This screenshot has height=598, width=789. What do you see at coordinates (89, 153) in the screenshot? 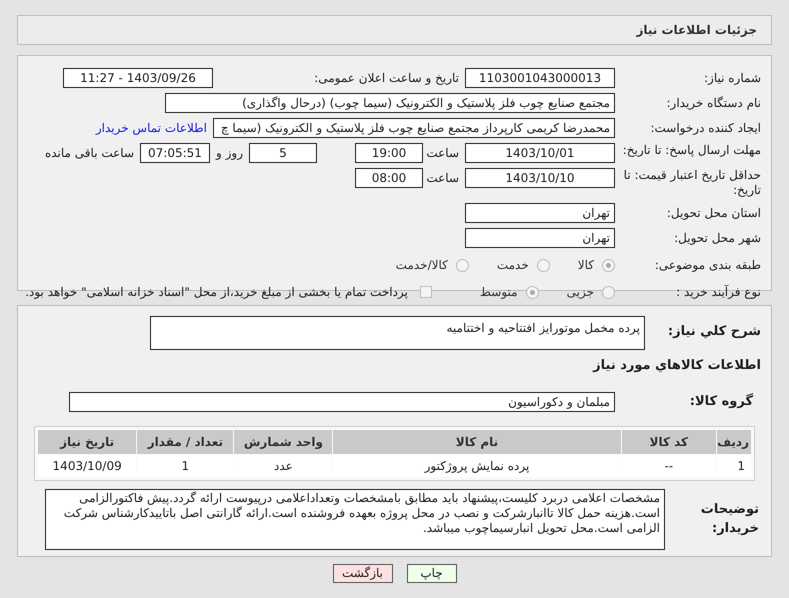
I see `field-label: ساعت باقی مانده` at bounding box center [89, 153].